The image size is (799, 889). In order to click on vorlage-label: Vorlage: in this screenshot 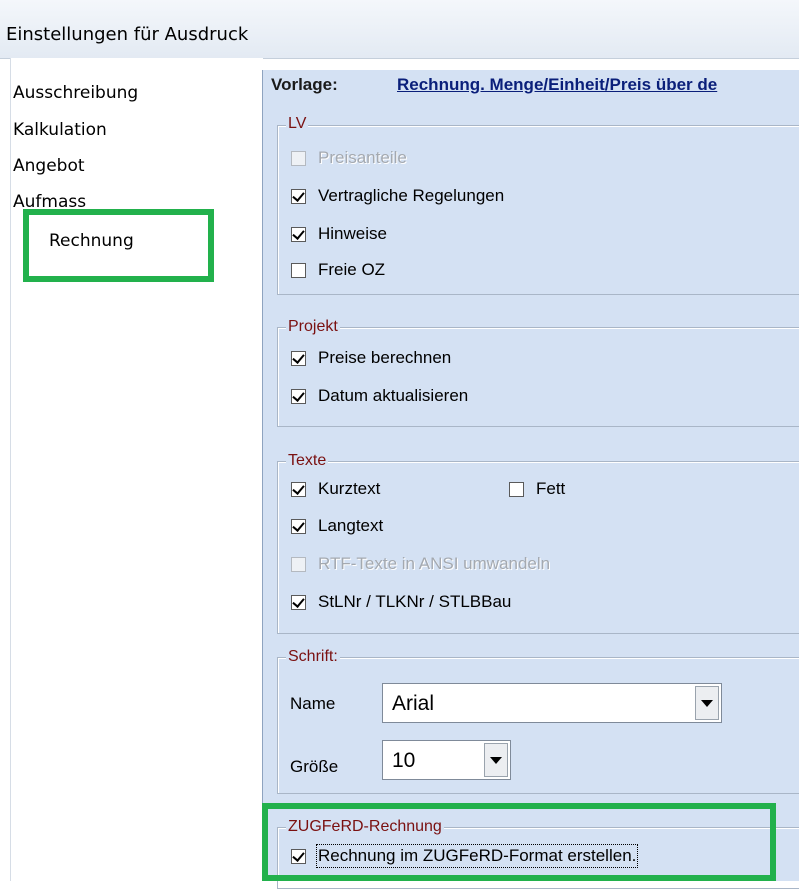, I will do `click(304, 84)`.